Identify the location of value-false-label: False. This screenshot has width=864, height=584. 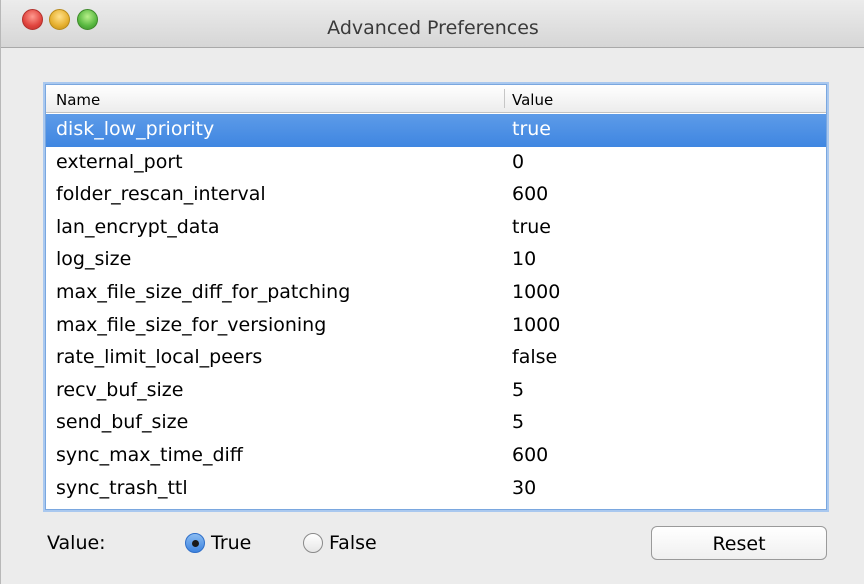
(353, 543).